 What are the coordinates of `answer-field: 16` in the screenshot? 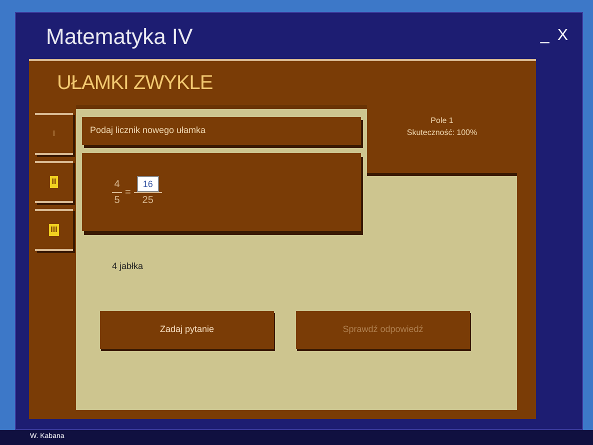 It's located at (147, 184).